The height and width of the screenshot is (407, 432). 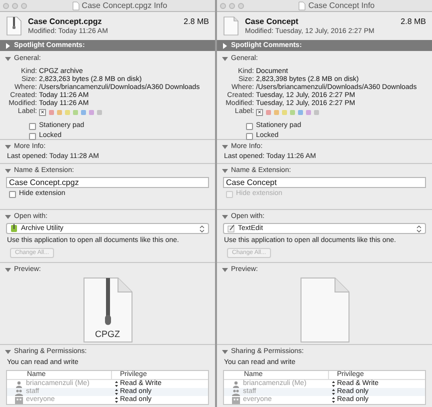 What do you see at coordinates (325, 309) in the screenshot?
I see `document-preview-icon` at bounding box center [325, 309].